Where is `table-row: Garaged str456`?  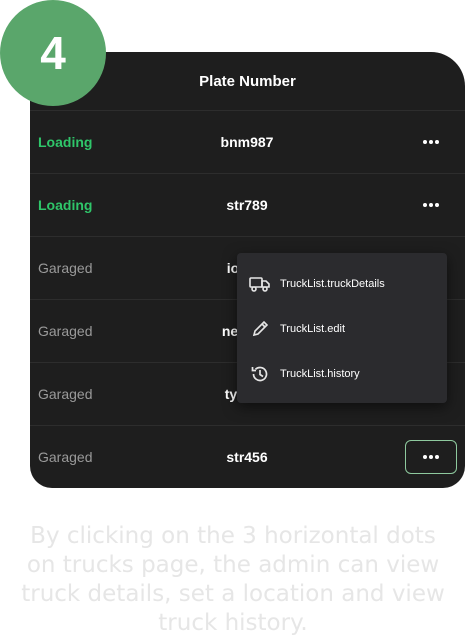
table-row: Garaged str456 is located at coordinates (247, 457).